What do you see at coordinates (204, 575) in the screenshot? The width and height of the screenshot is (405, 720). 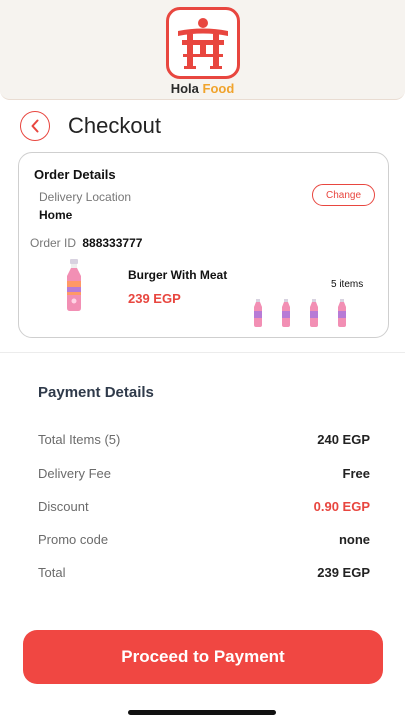 I see `payment-row-total: Total 239 EGP` at bounding box center [204, 575].